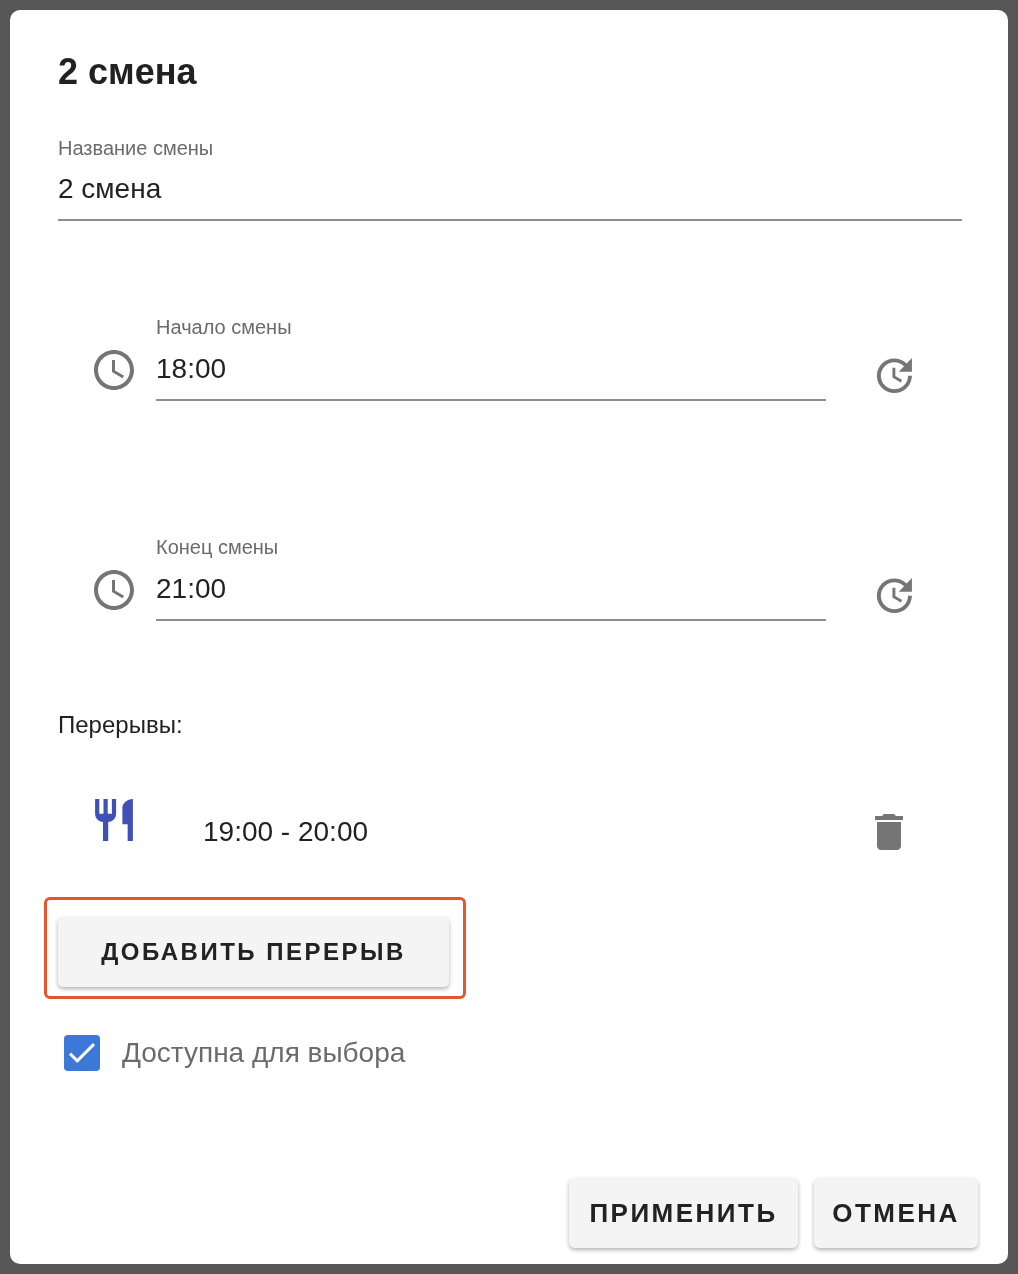 The width and height of the screenshot is (1018, 1274). What do you see at coordinates (114, 820) in the screenshot?
I see `fork-knife-icon` at bounding box center [114, 820].